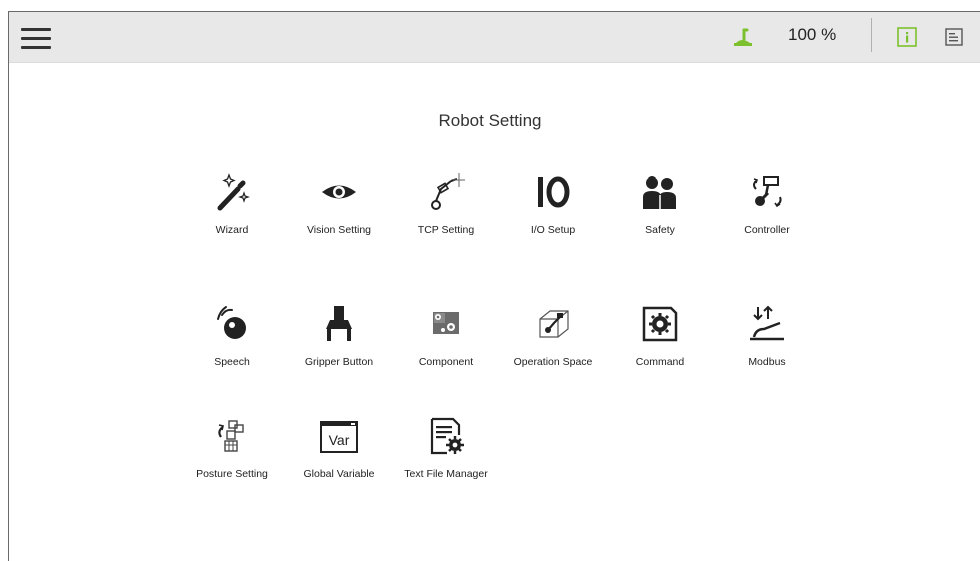 The width and height of the screenshot is (980, 561). I want to click on page-title: Robot Setting, so click(490, 120).